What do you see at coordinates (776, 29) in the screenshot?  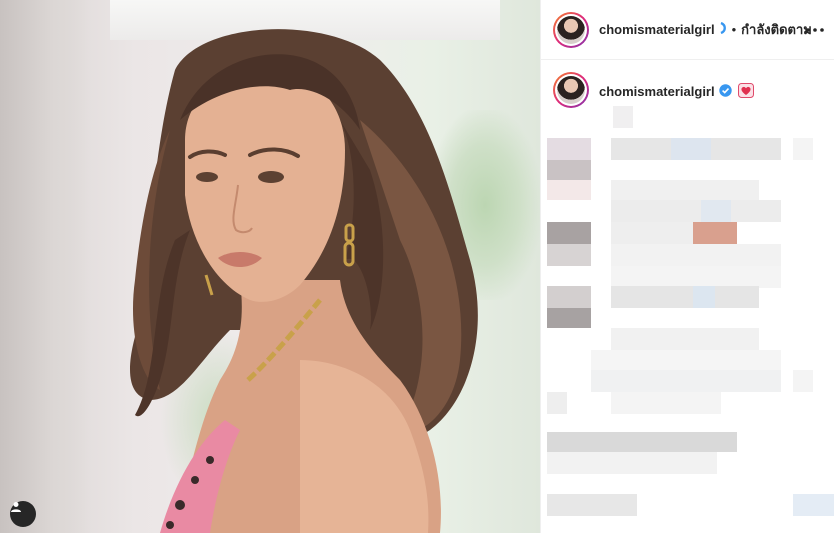 I see `following-button: กำลังติดตาม` at bounding box center [776, 29].